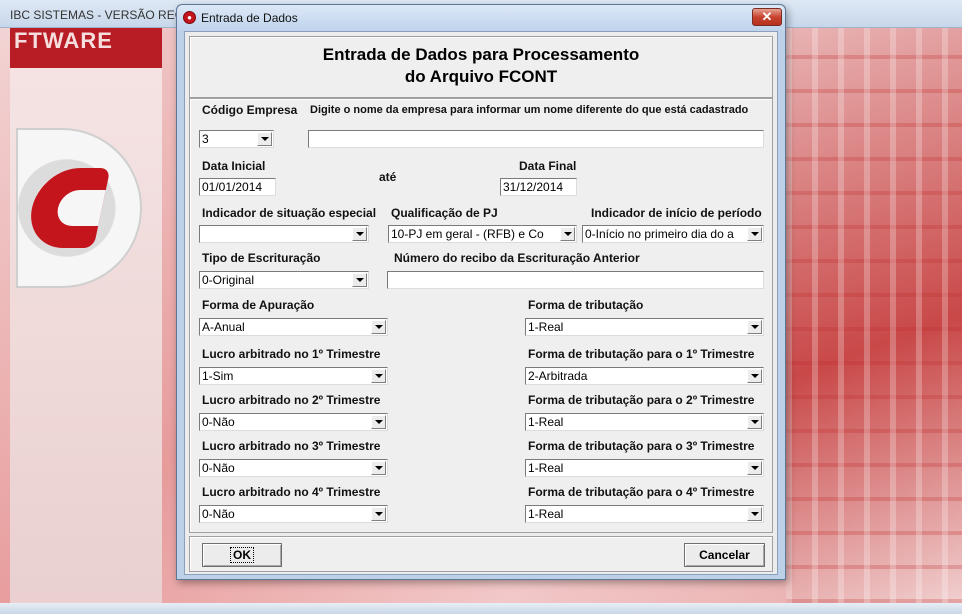 The width and height of the screenshot is (962, 614). Describe the element at coordinates (284, 234) in the screenshot. I see `indicador-situacao-select` at that location.